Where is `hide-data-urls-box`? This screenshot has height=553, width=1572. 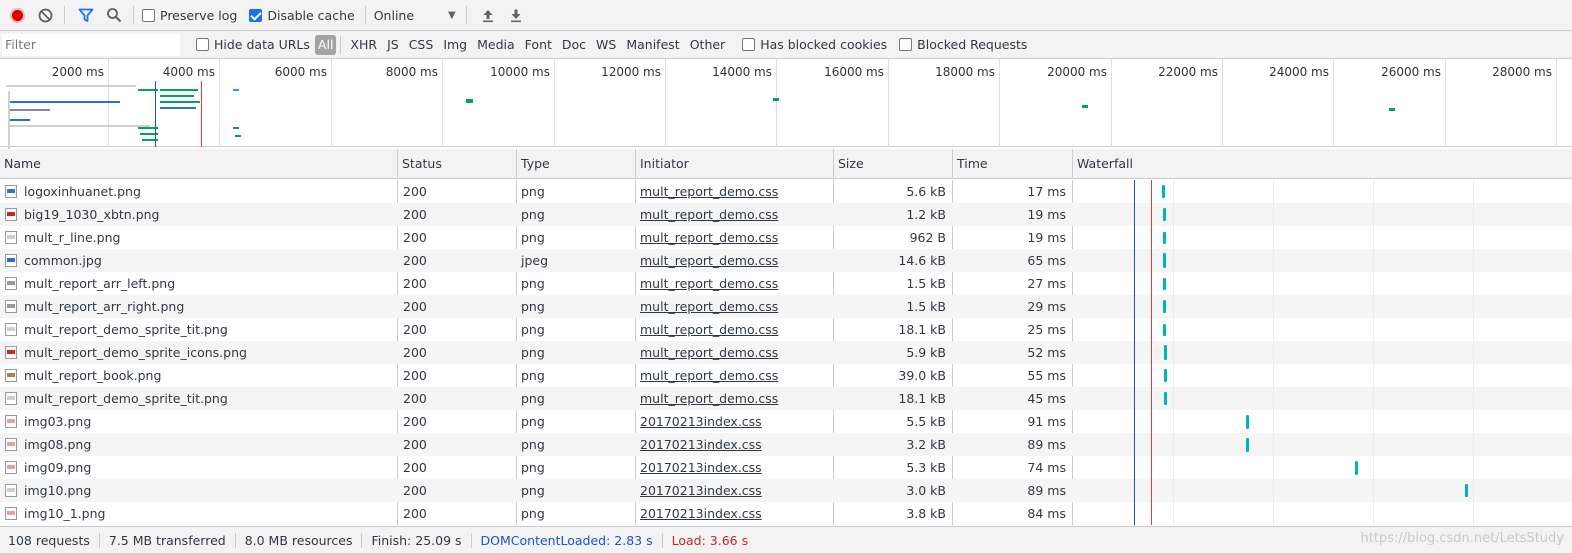
hide-data-urls-box is located at coordinates (202, 44).